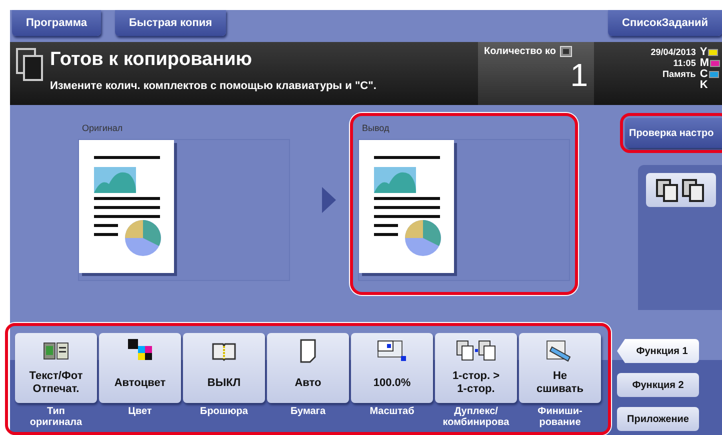 This screenshot has height=435, width=722. Describe the element at coordinates (704, 74) in the screenshot. I see `toner-letter: C` at that location.